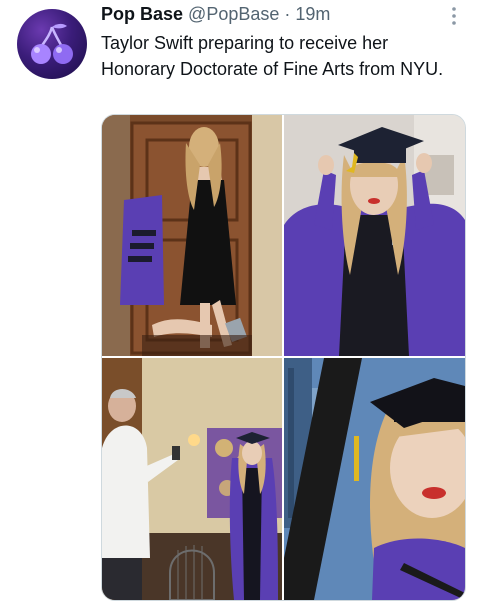  What do you see at coordinates (142, 14) in the screenshot?
I see `display-name: Pop Base` at bounding box center [142, 14].